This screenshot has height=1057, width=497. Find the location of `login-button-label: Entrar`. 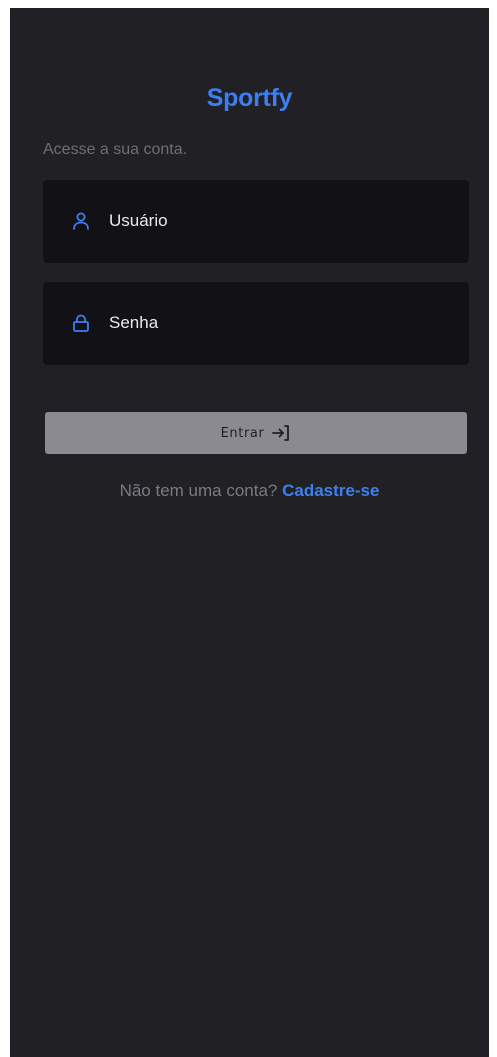

login-button-label: Entrar is located at coordinates (242, 433).